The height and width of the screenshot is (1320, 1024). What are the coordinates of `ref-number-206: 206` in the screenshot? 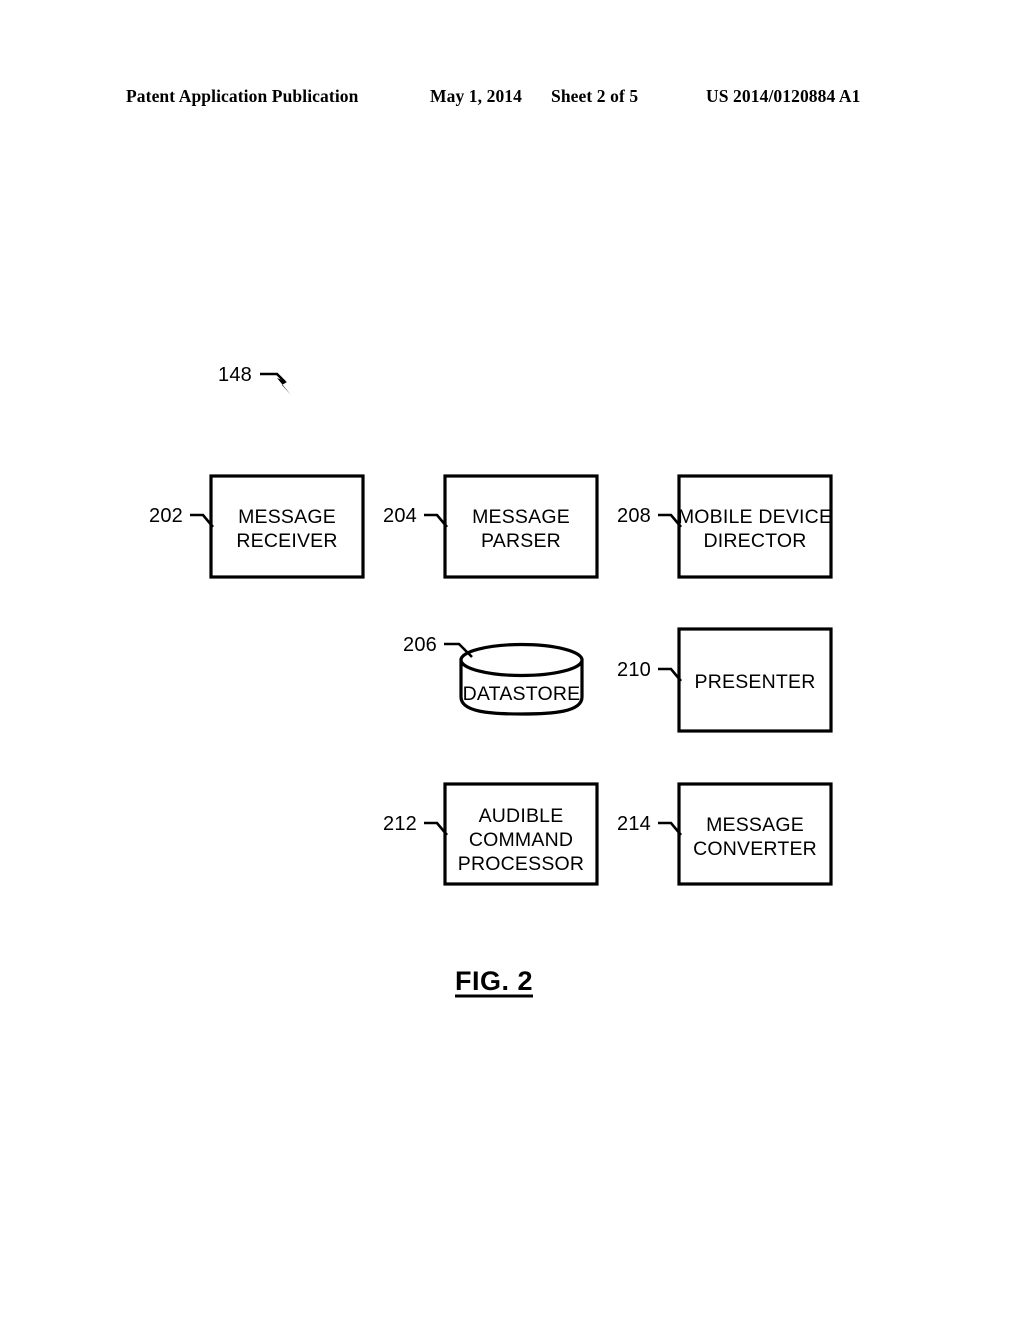 It's located at (420, 645).